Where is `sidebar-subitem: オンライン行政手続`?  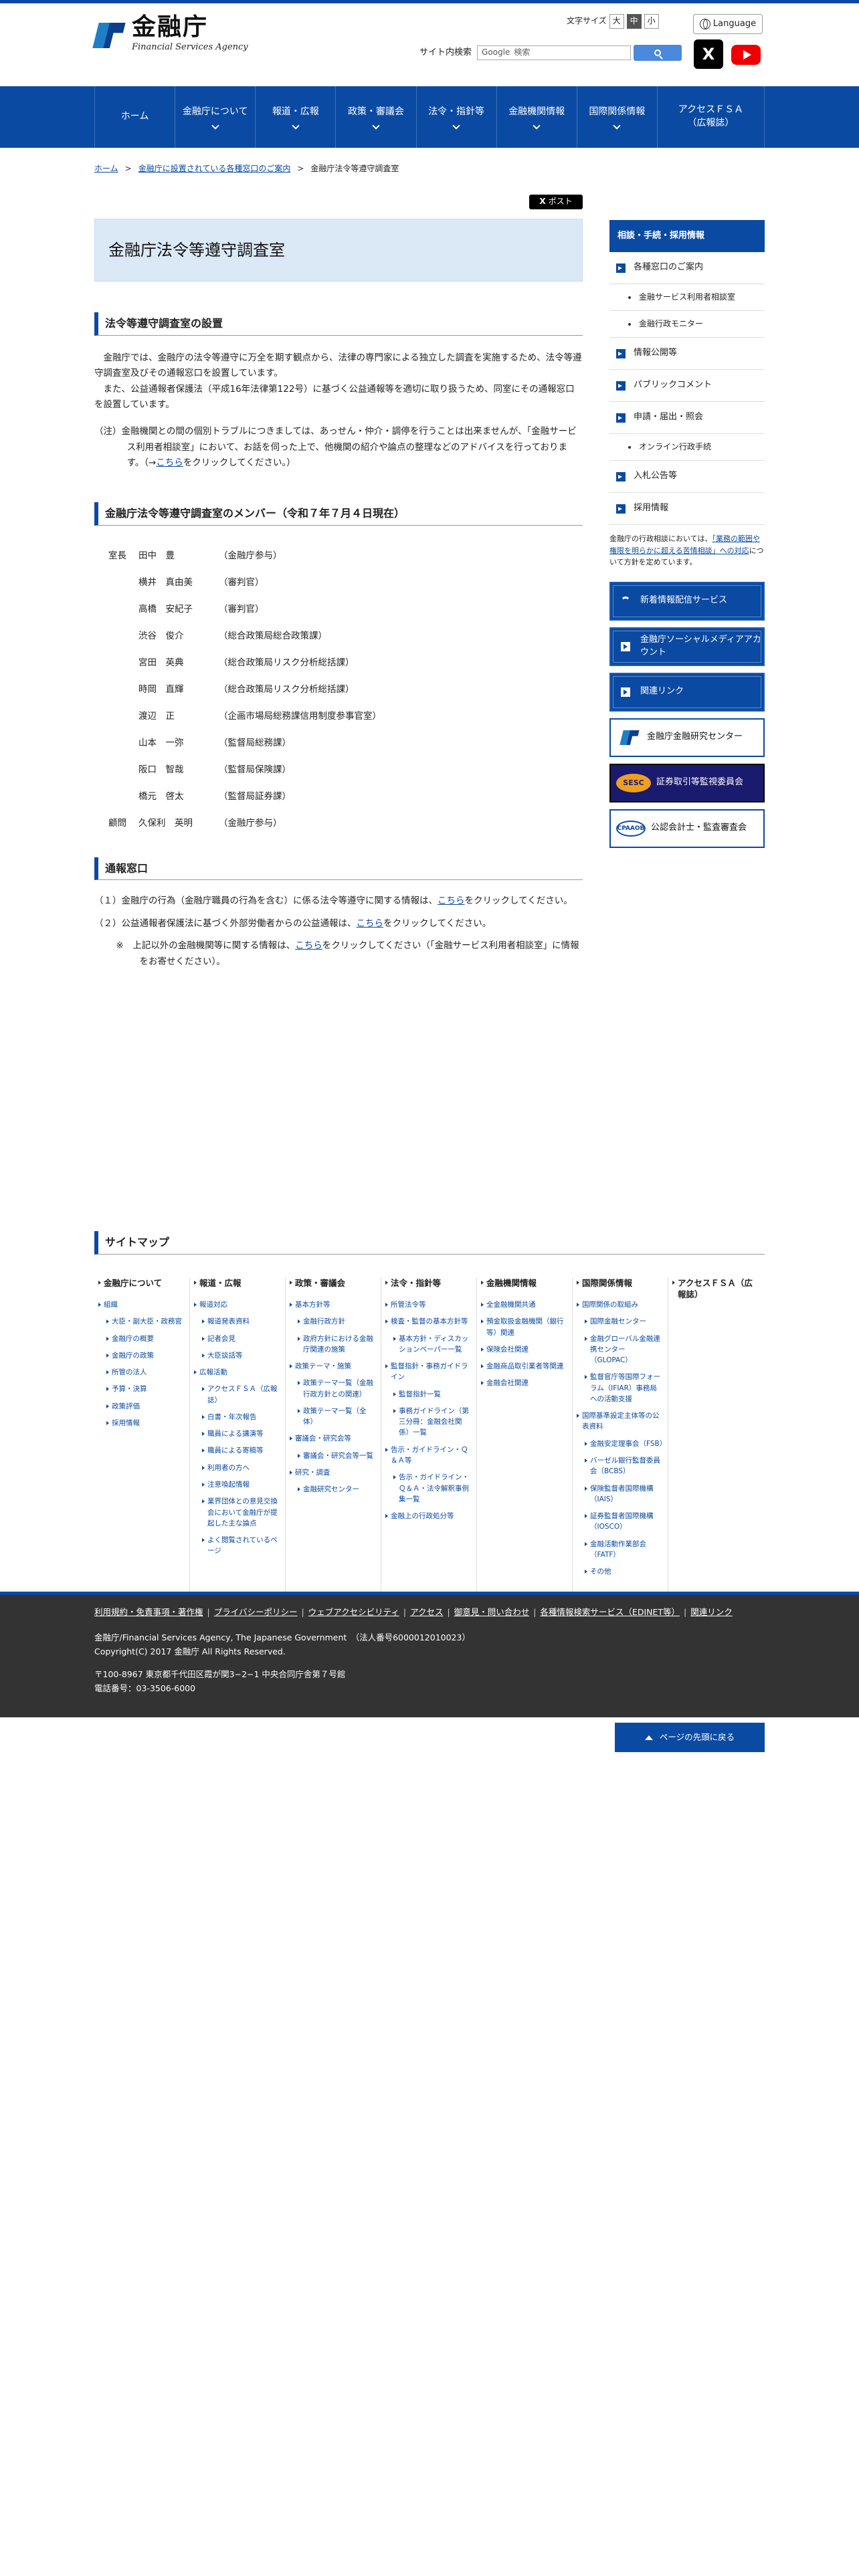
sidebar-subitem: オンライン行政手続 is located at coordinates (687, 448).